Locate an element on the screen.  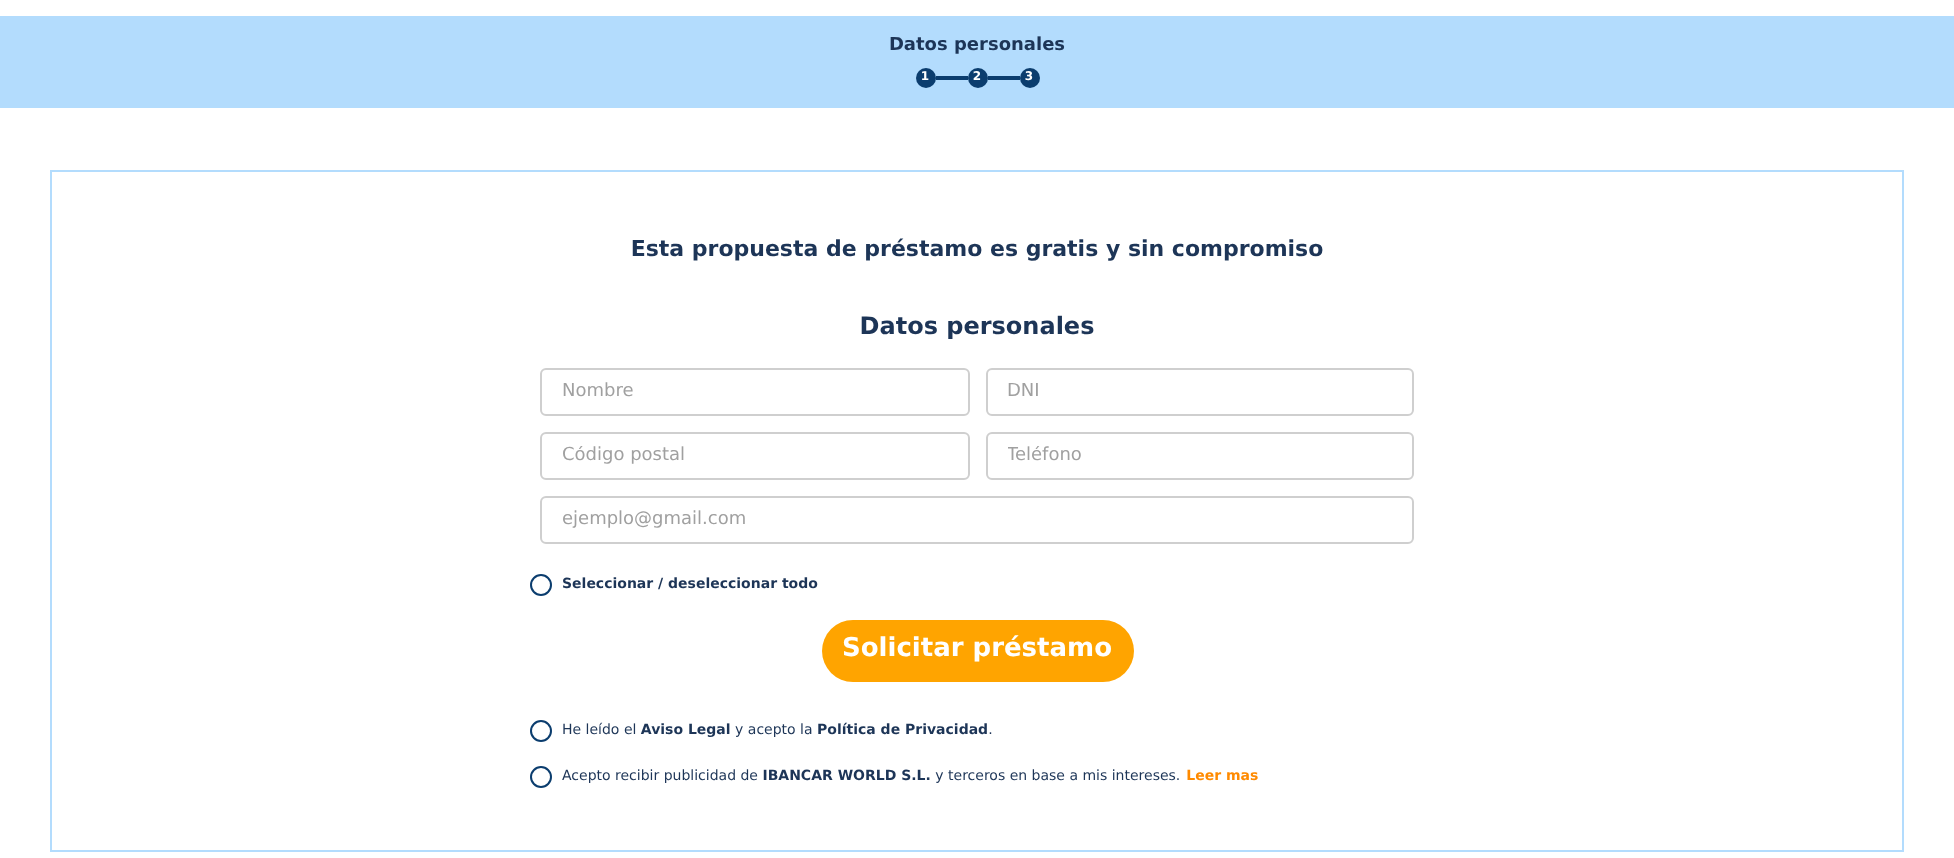
step-title: Datos personales is located at coordinates (977, 47).